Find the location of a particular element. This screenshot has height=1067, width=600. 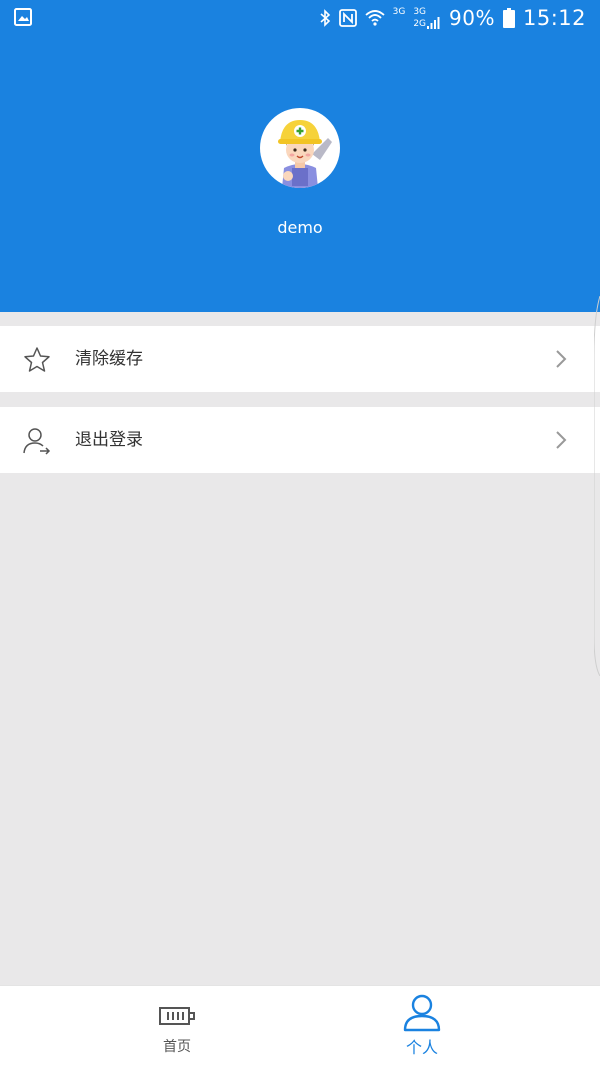

status-bar: 3G 3G 2G 90% 15:12 is located at coordinates (300, 18).